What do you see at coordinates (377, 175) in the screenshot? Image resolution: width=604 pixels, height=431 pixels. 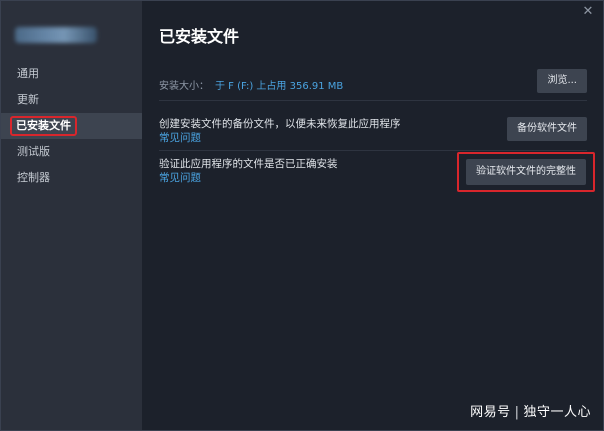 I see `verify-row: 验证此应用程序的文件是否已正确安装 常见问题 验证软件文件的完整性` at bounding box center [377, 175].